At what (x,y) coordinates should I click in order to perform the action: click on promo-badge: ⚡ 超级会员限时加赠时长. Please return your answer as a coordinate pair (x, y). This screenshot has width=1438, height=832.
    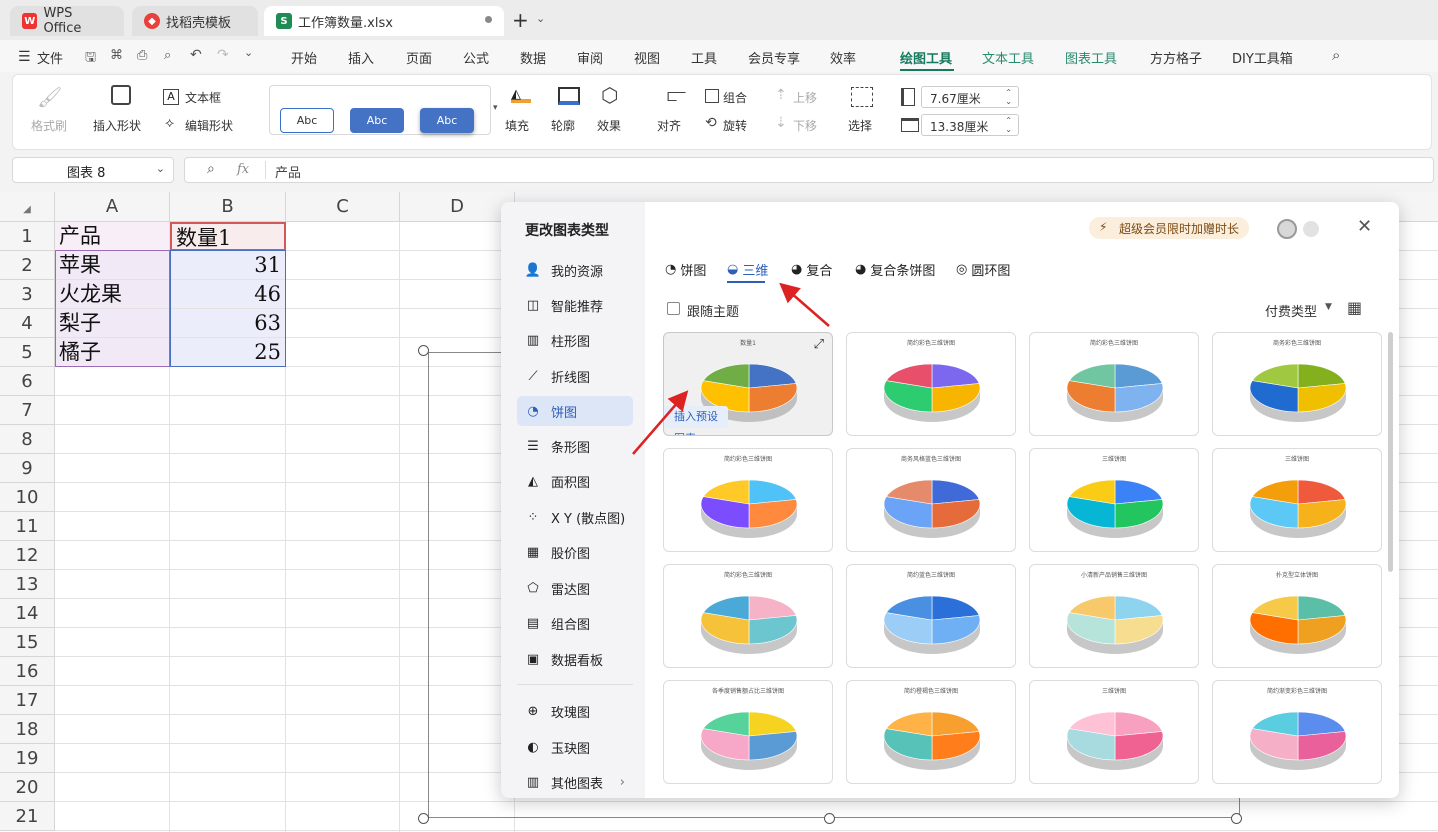
    Looking at the image, I should click on (1169, 228).